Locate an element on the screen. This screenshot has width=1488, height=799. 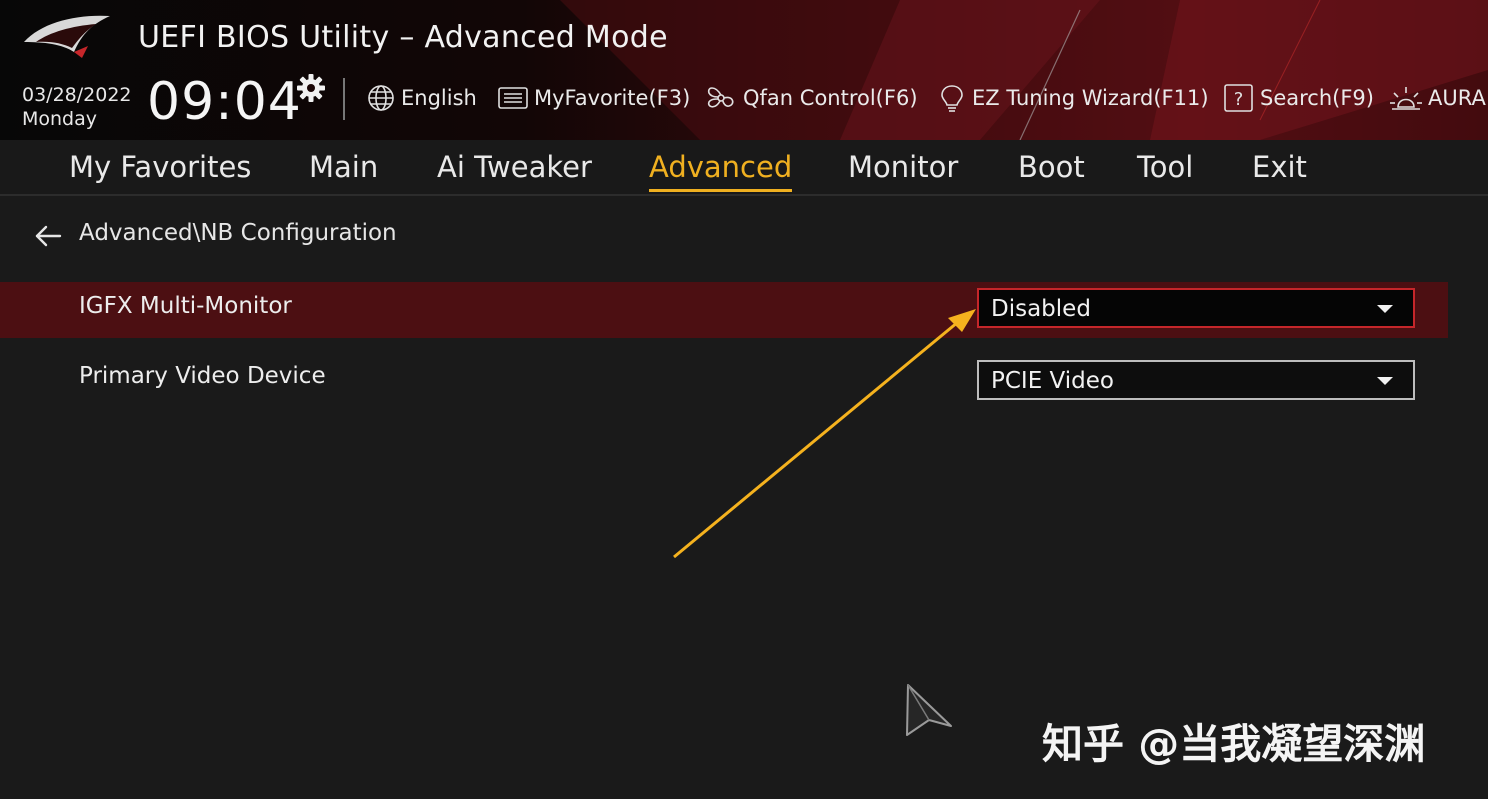
back-arrow-icon is located at coordinates (48, 236).